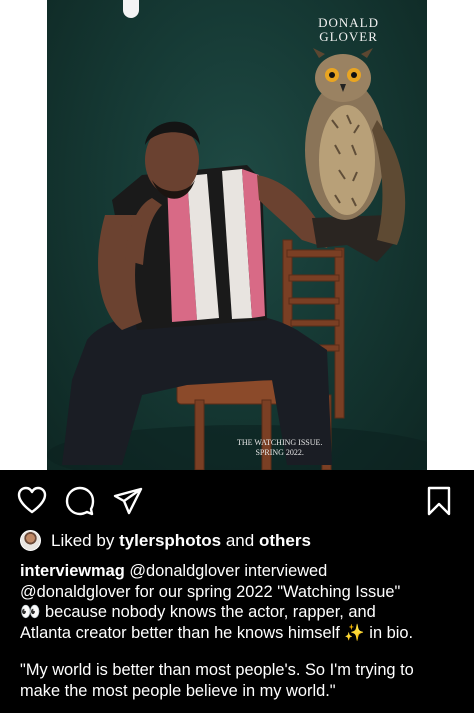 The image size is (474, 713). I want to click on cover-title: DONALD GLOVER, so click(348, 29).